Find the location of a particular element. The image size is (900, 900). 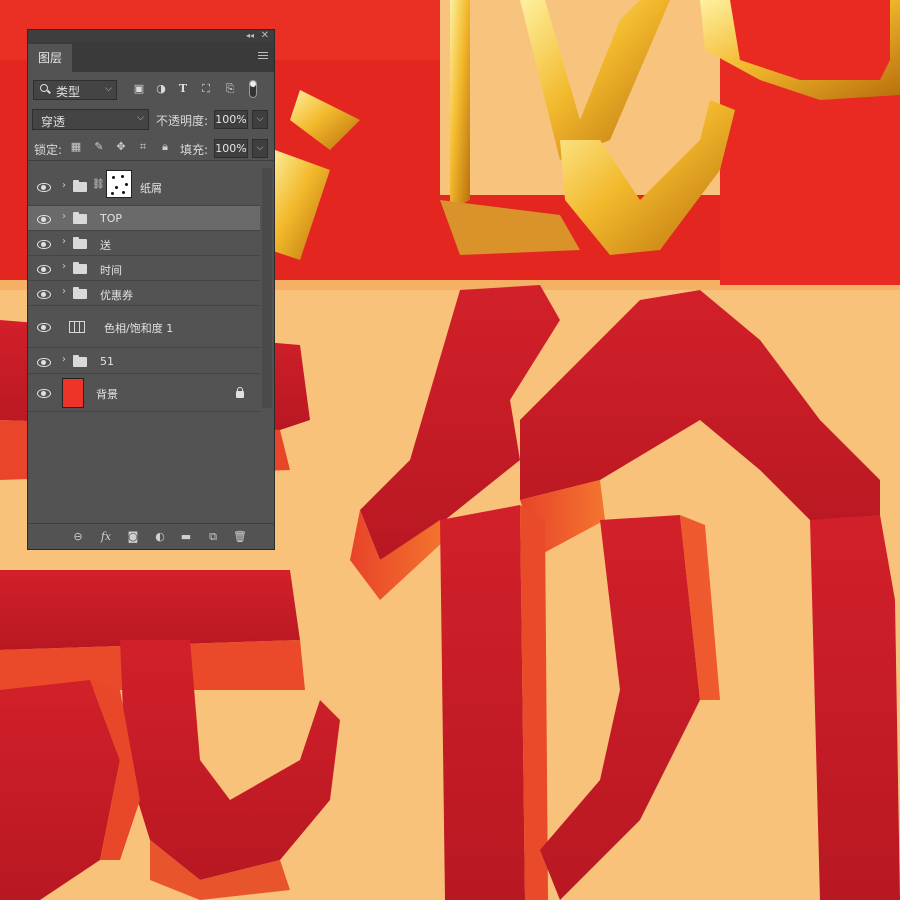

layer-name: 纸屑 is located at coordinates (151, 188).